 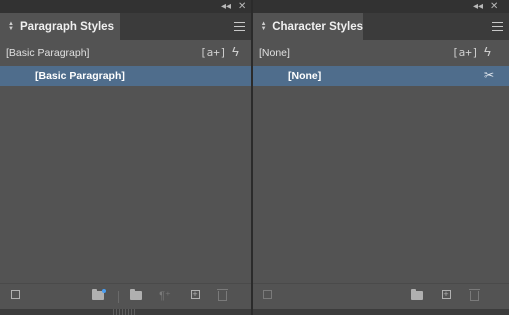 I want to click on panel-footer: ¶⁺, so click(x=125, y=296).